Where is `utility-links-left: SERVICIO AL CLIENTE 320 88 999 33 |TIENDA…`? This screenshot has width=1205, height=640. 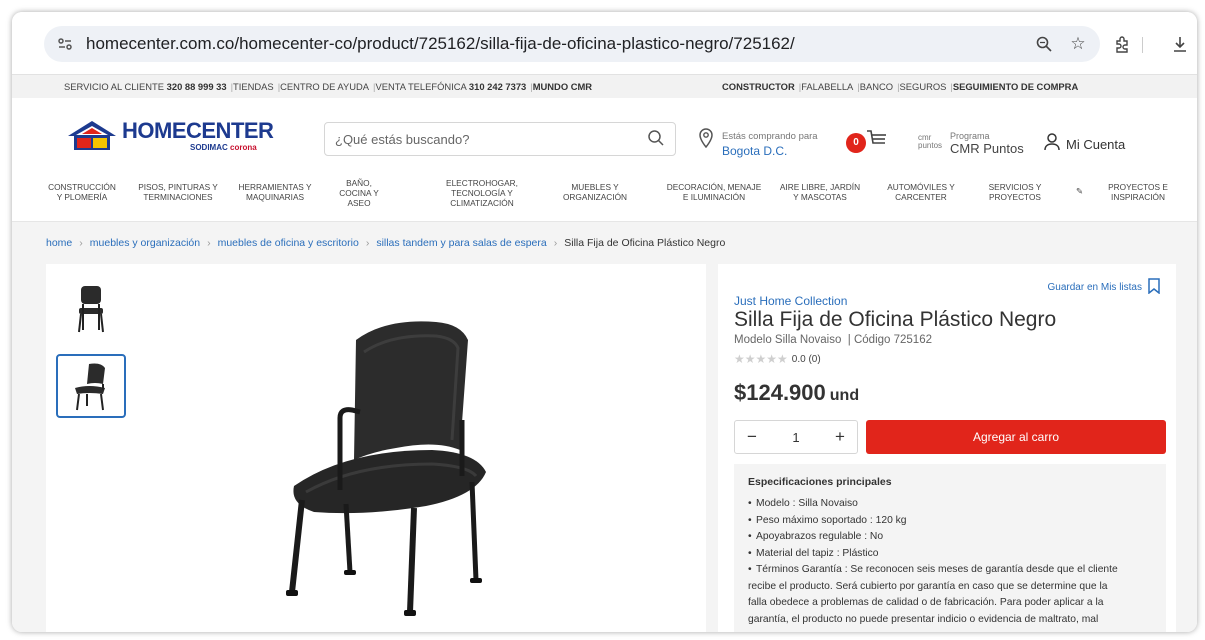 utility-links-left: SERVICIO AL CLIENTE 320 88 999 33 |TIENDA… is located at coordinates (328, 86).